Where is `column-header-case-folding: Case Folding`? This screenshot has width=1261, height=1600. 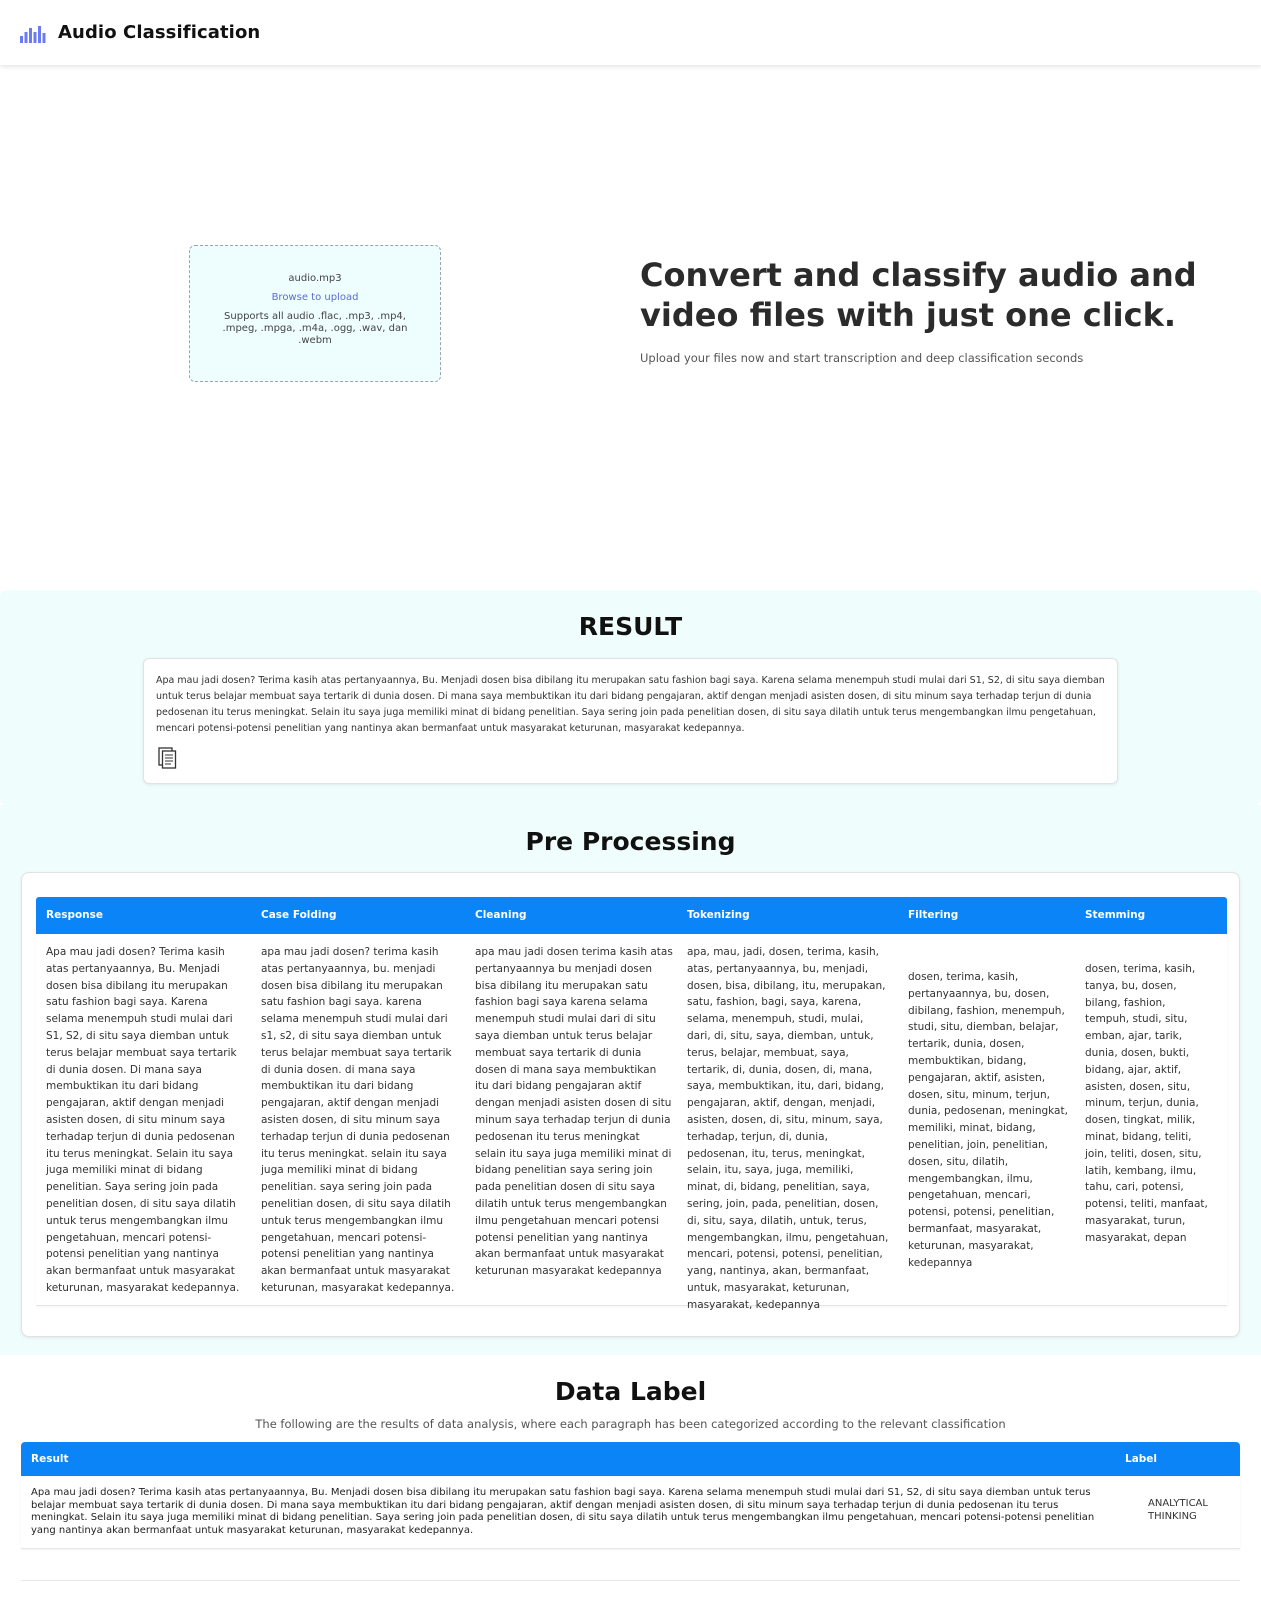 column-header-case-folding: Case Folding is located at coordinates (299, 915).